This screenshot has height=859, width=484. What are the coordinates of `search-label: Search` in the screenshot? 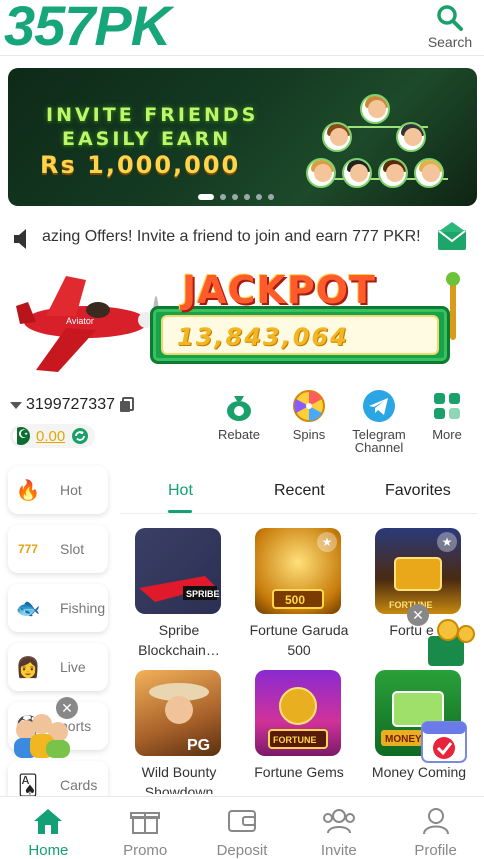 It's located at (450, 42).